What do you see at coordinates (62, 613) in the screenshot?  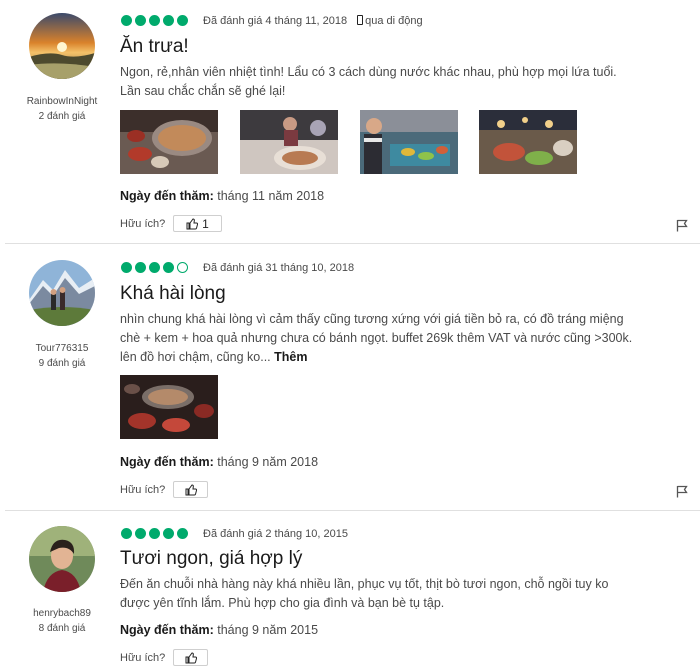 I see `username: henrybach89` at bounding box center [62, 613].